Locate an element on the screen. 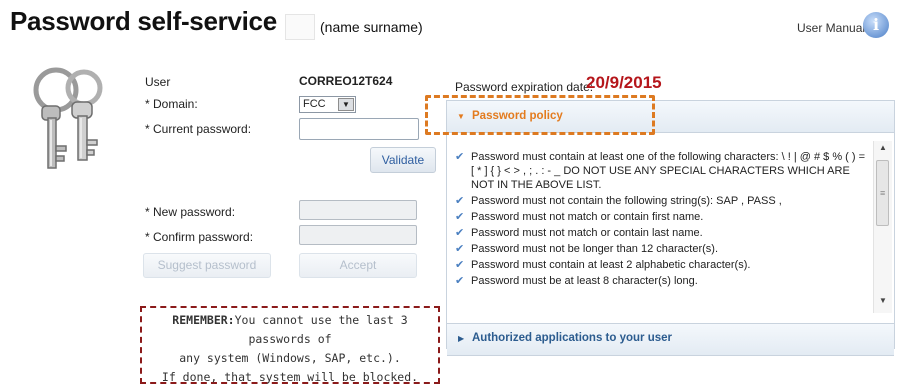 The height and width of the screenshot is (391, 900). user-label: User is located at coordinates (158, 82).